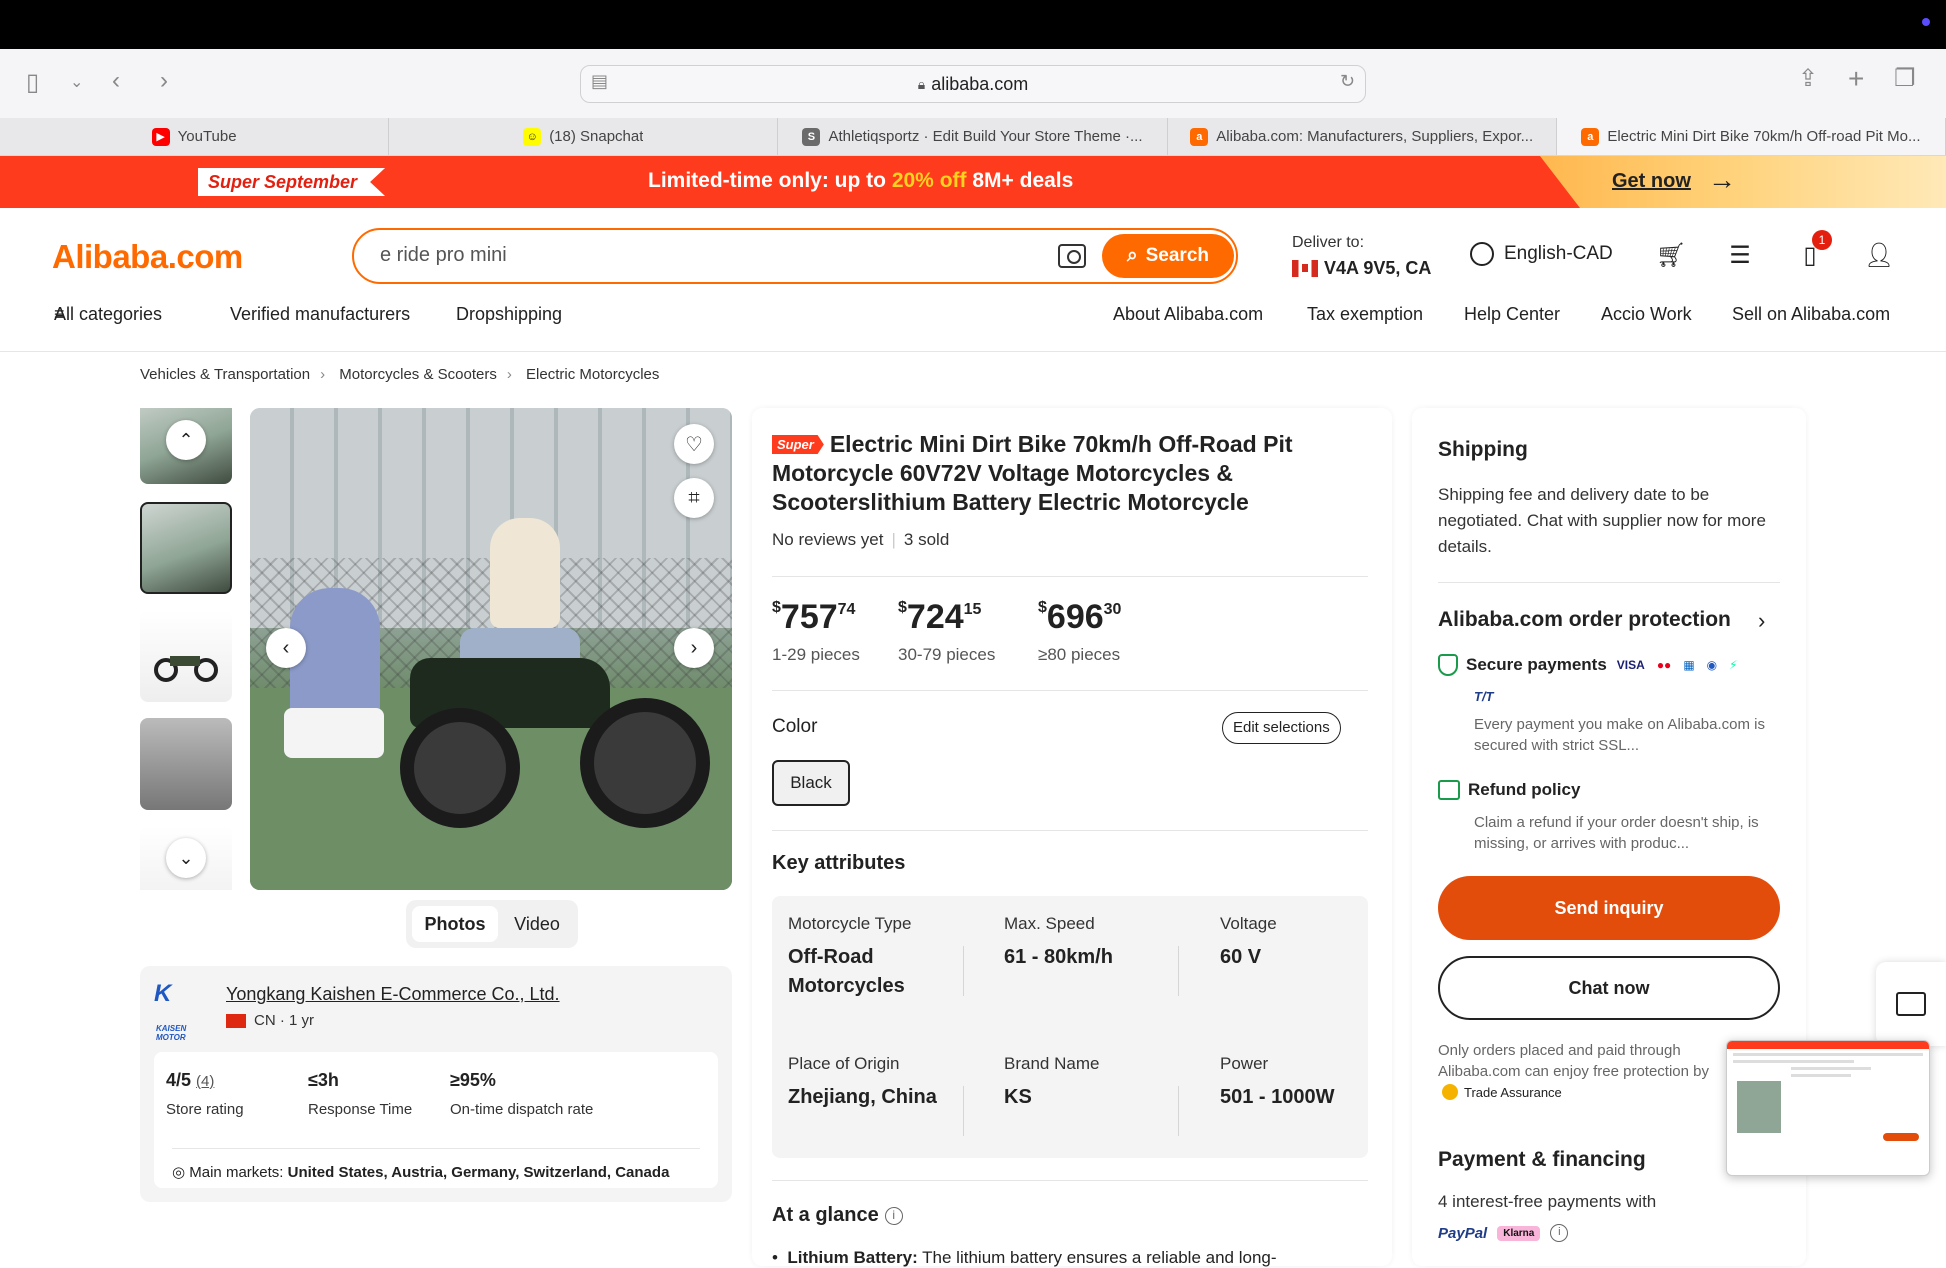 Image resolution: width=1946 pixels, height=1268 pixels. Describe the element at coordinates (1168, 256) in the screenshot. I see `search-button: ⌕ Search` at that location.